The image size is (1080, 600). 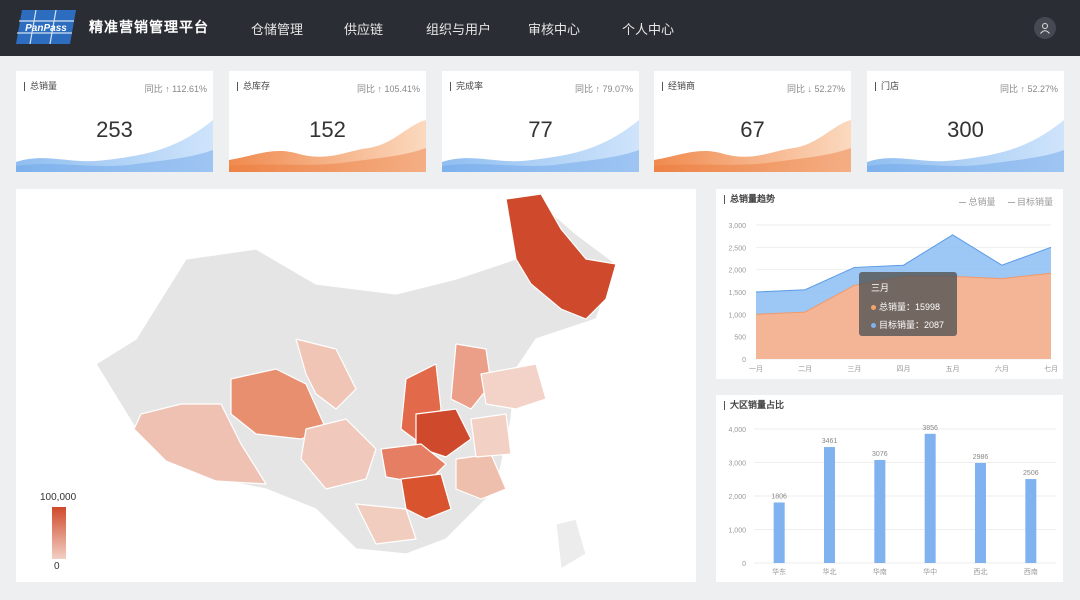 I want to click on kpi-card-stores: 门店 同比 ↑ 52.27% 300, so click(x=965, y=121).